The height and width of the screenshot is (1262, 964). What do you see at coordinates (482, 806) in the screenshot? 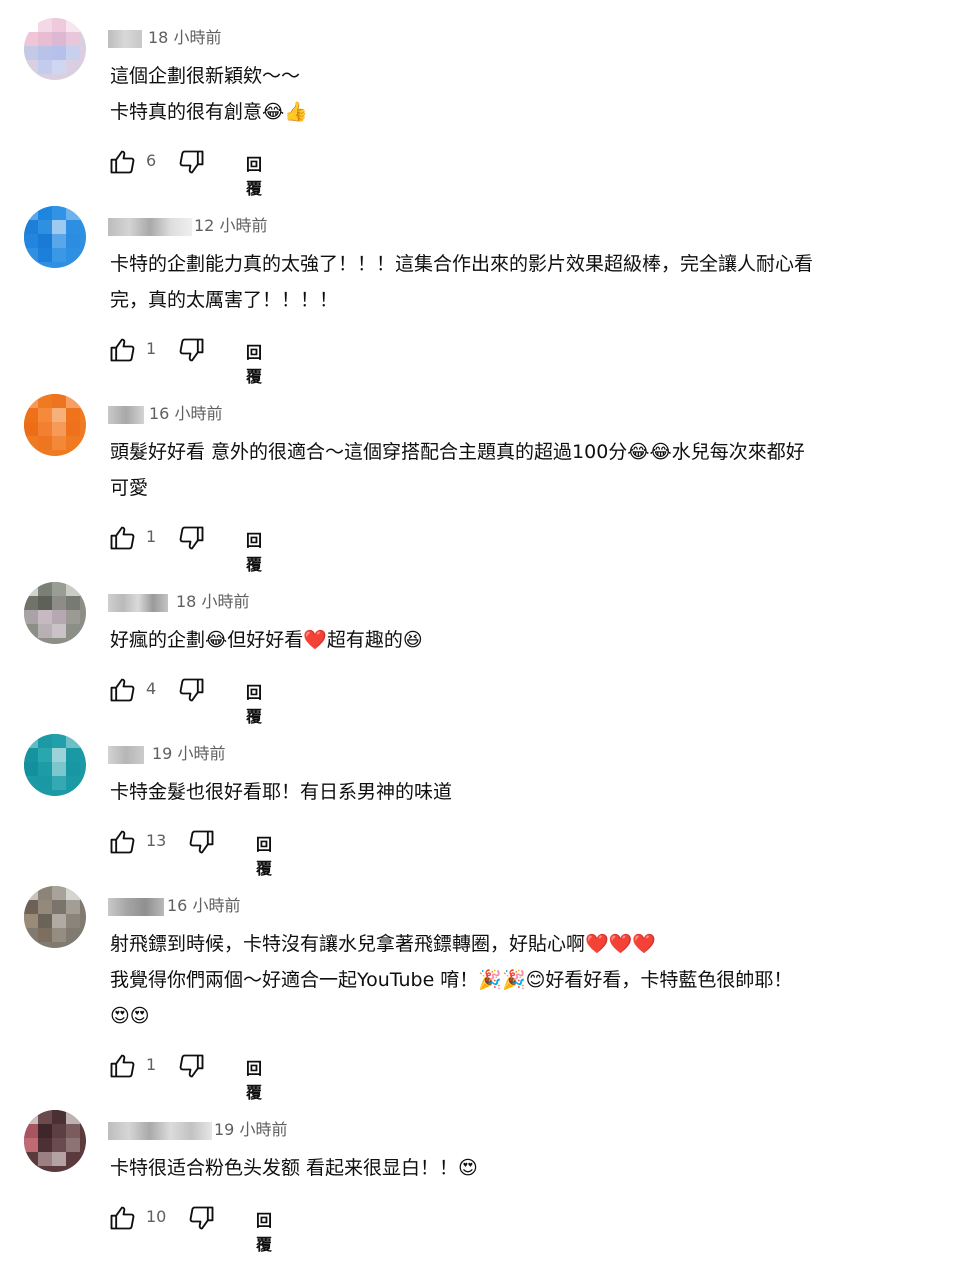
I see `comment-item: 19 小時前 卡特金髮也很好看耶！有日系男神的味道 13 回覆` at bounding box center [482, 806].